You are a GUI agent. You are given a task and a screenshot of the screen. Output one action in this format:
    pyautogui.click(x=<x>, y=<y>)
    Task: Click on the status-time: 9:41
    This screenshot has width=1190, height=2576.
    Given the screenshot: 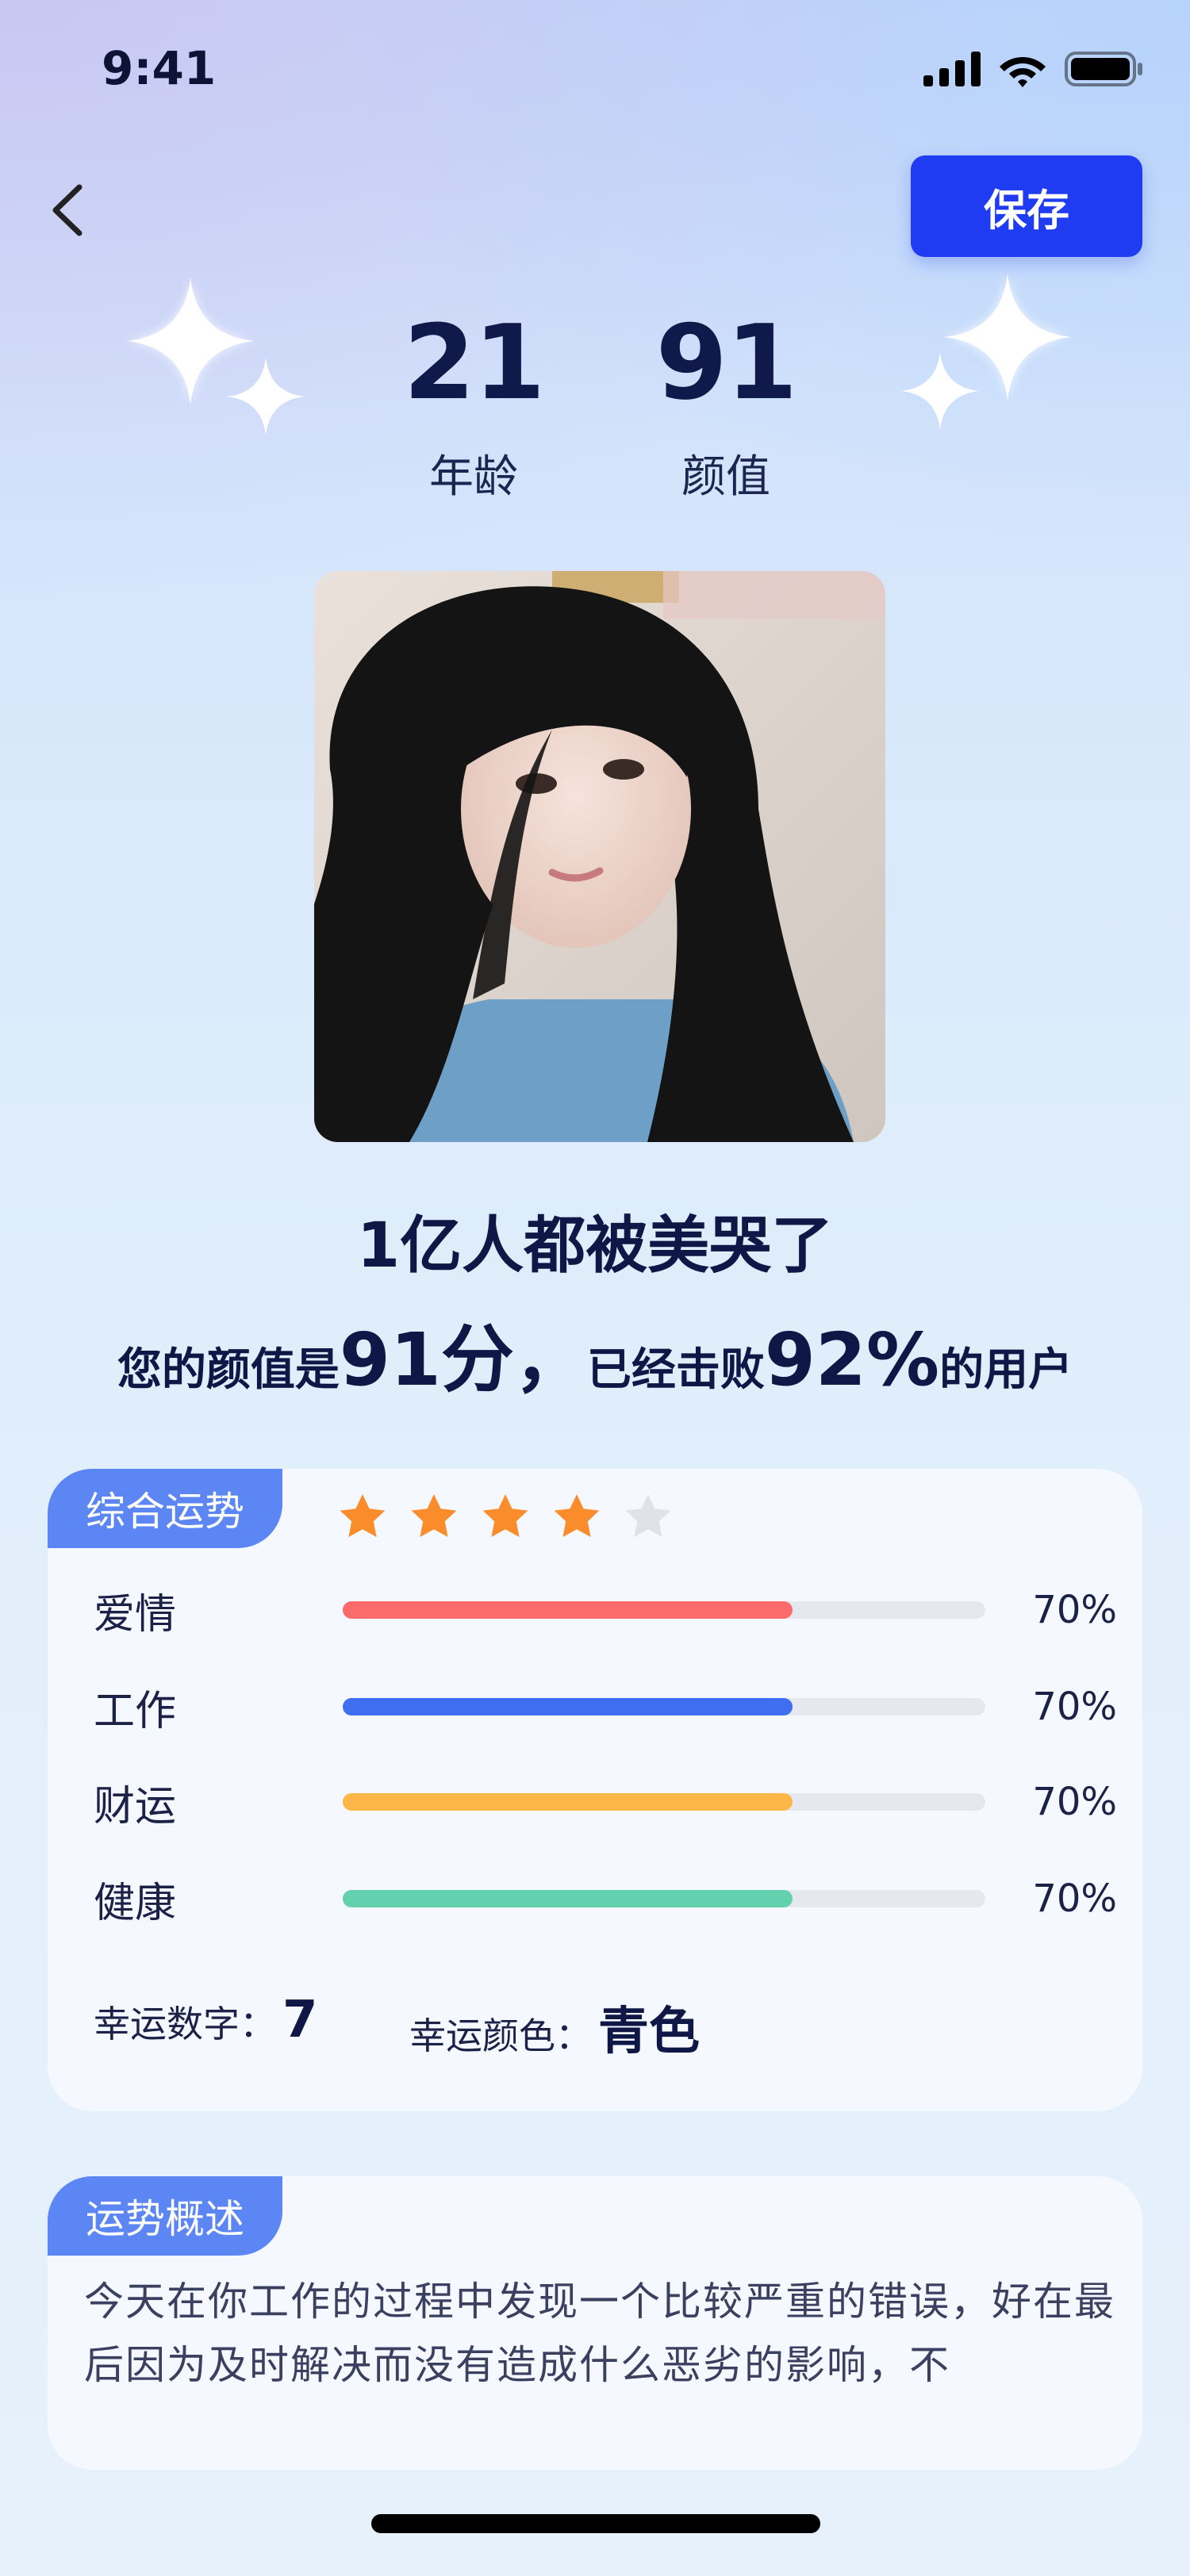 What is the action you would take?
    pyautogui.click(x=159, y=68)
    